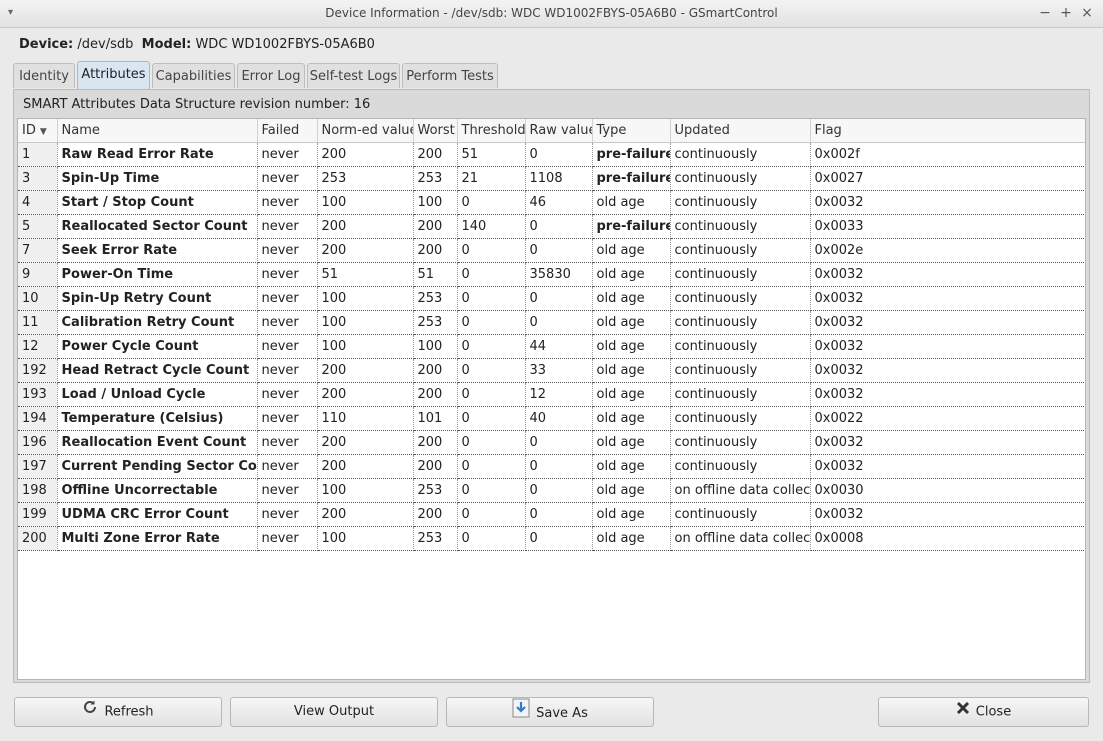 The width and height of the screenshot is (1103, 741). Describe the element at coordinates (947, 178) in the screenshot. I see `cell-flag: 0x0027` at that location.